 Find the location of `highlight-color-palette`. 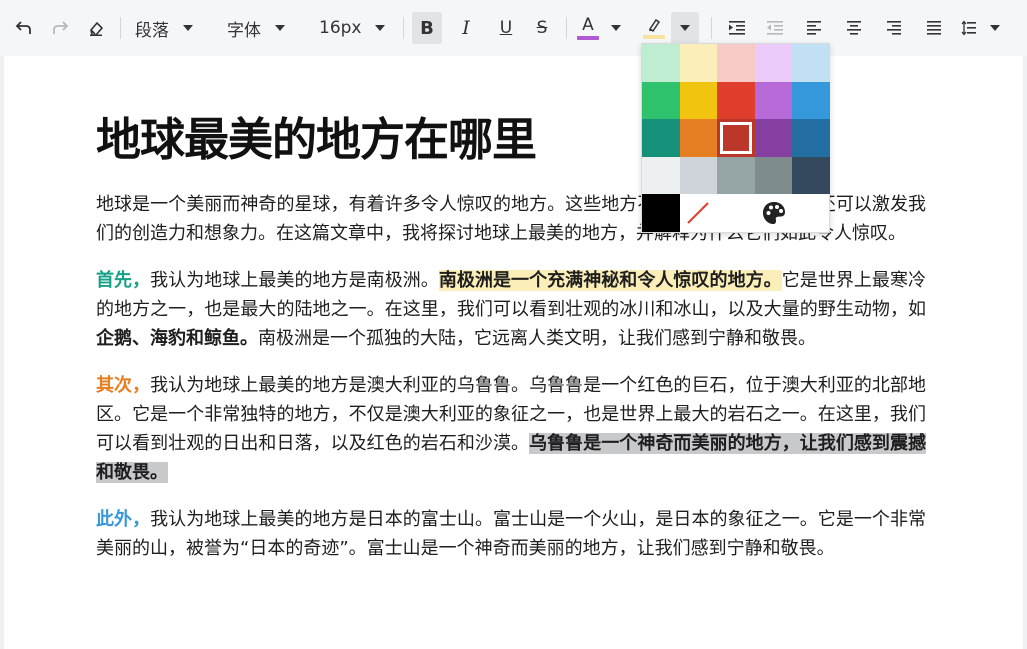

highlight-color-palette is located at coordinates (735, 138).